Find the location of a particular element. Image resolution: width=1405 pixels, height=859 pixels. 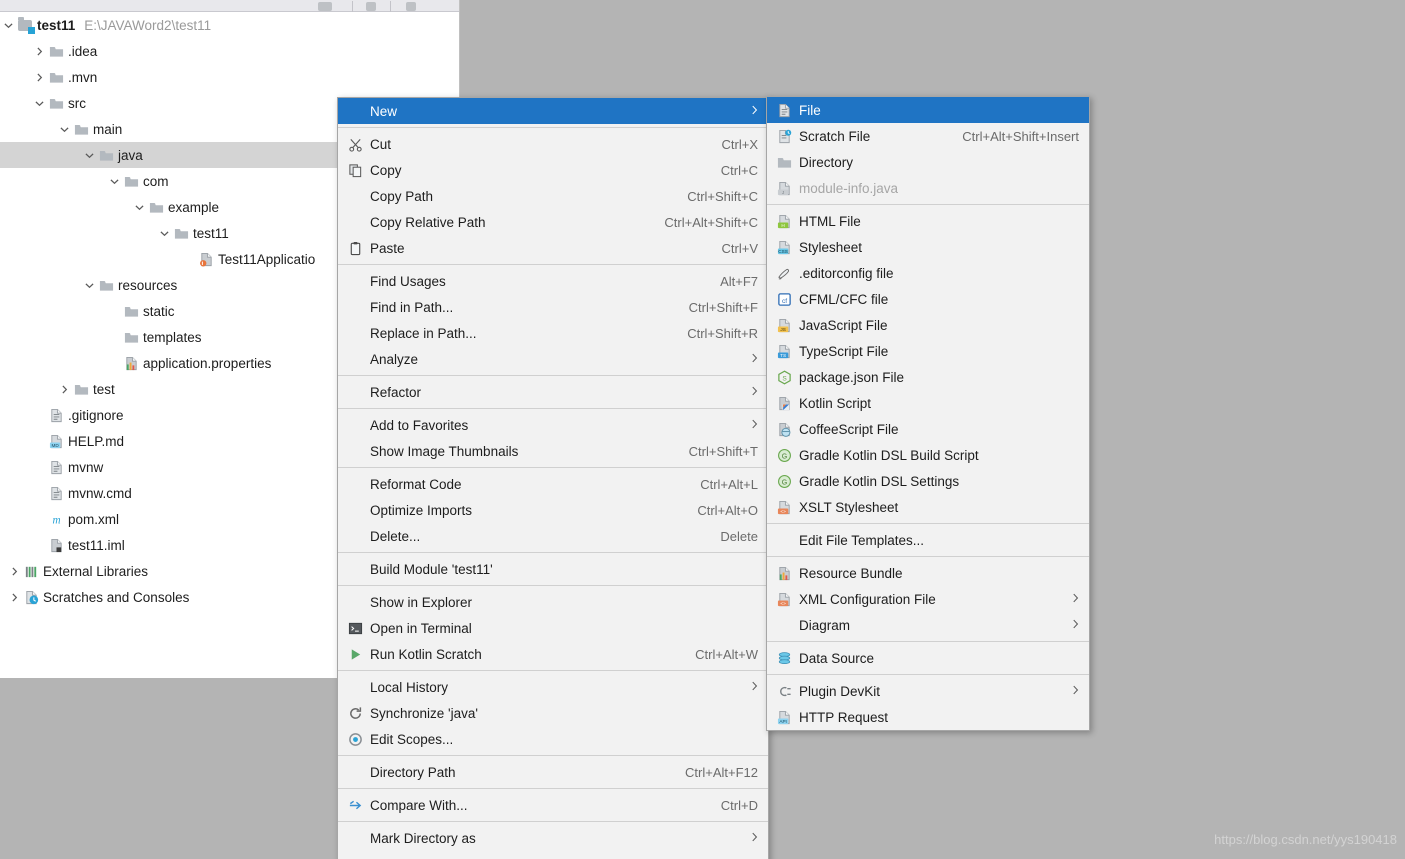

tree-row--idea: .idea is located at coordinates (229, 51).